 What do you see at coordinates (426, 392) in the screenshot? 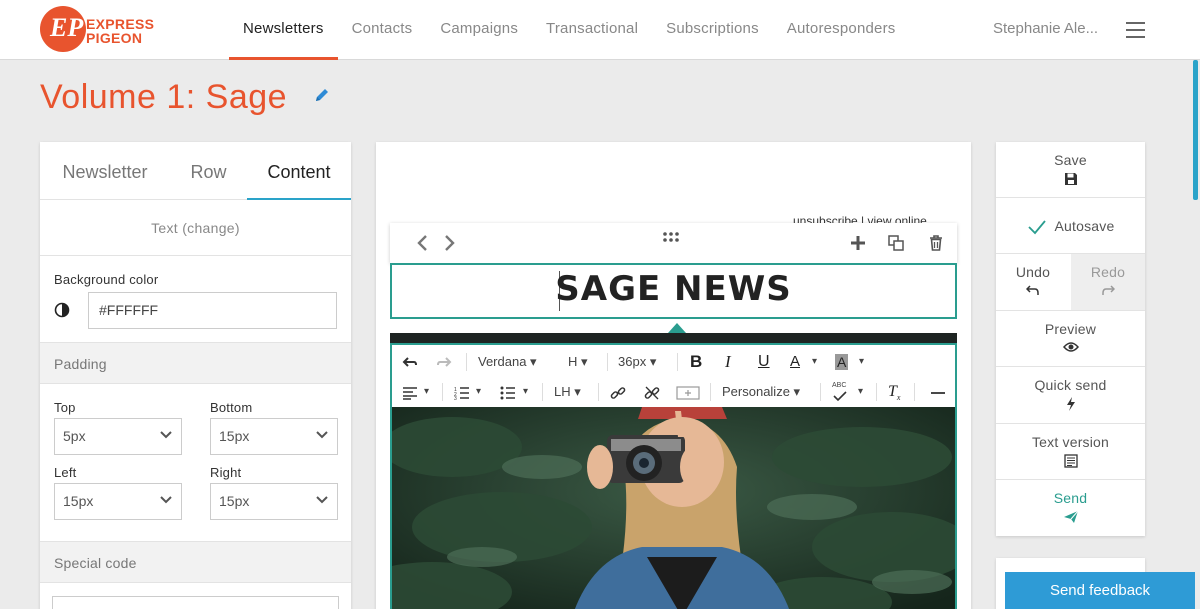
I see `align-dropdown: ▾` at bounding box center [426, 392].